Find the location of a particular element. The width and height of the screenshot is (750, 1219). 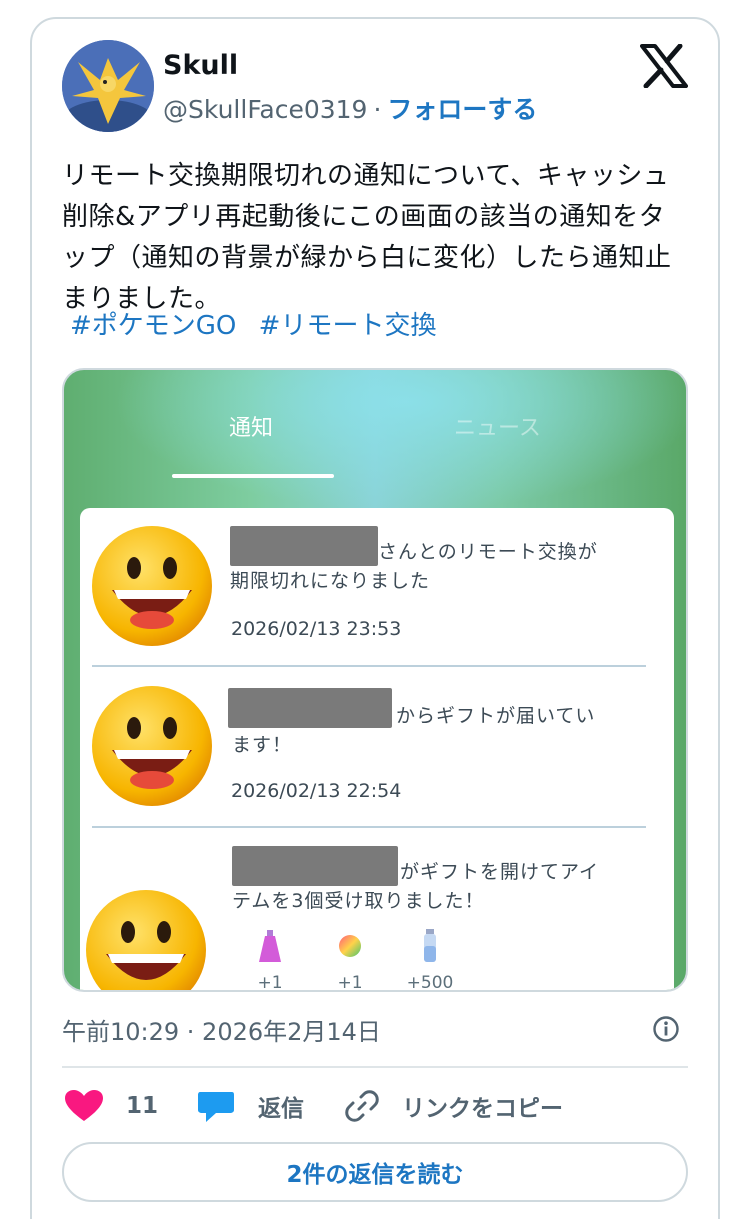

notification-line2: テムを3個受け取りました！ is located at coordinates (358, 901).